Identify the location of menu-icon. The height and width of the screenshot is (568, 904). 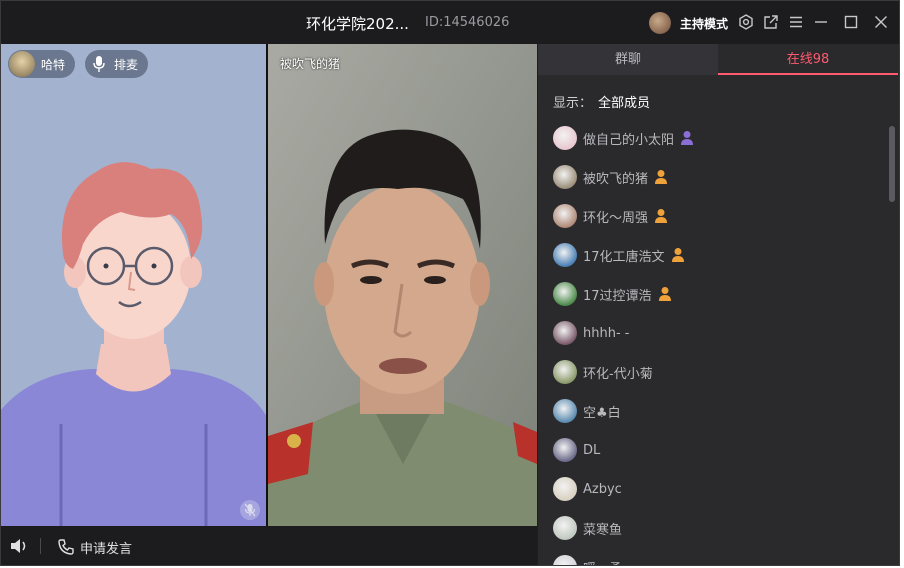
(796, 22).